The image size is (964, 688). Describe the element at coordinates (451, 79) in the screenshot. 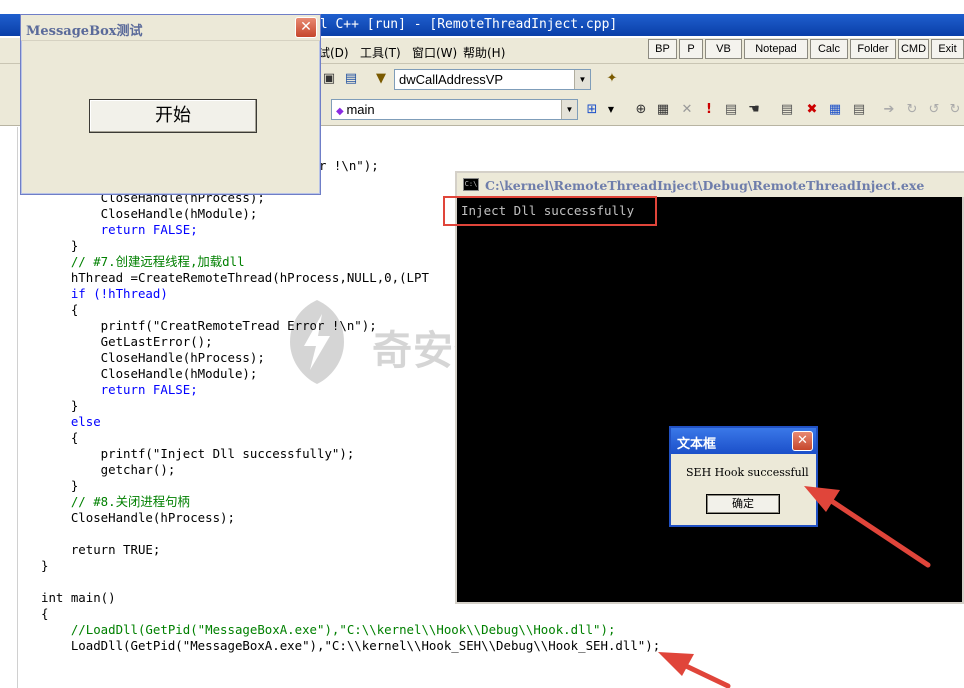

I see `member-combo-value: dwCallAddressVP` at that location.